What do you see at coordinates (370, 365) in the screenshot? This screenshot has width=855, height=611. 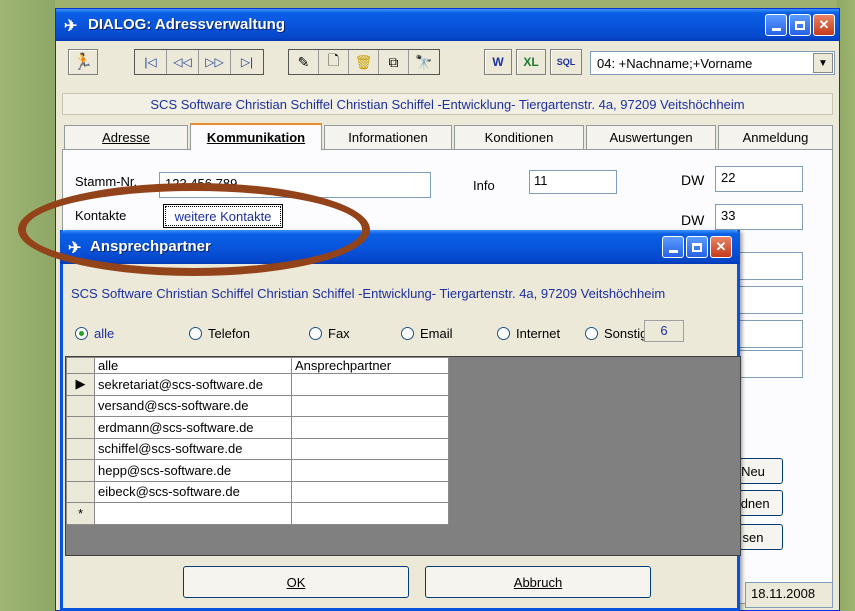 I see `column-header-ansprechpartner: Ansprechpartner` at bounding box center [370, 365].